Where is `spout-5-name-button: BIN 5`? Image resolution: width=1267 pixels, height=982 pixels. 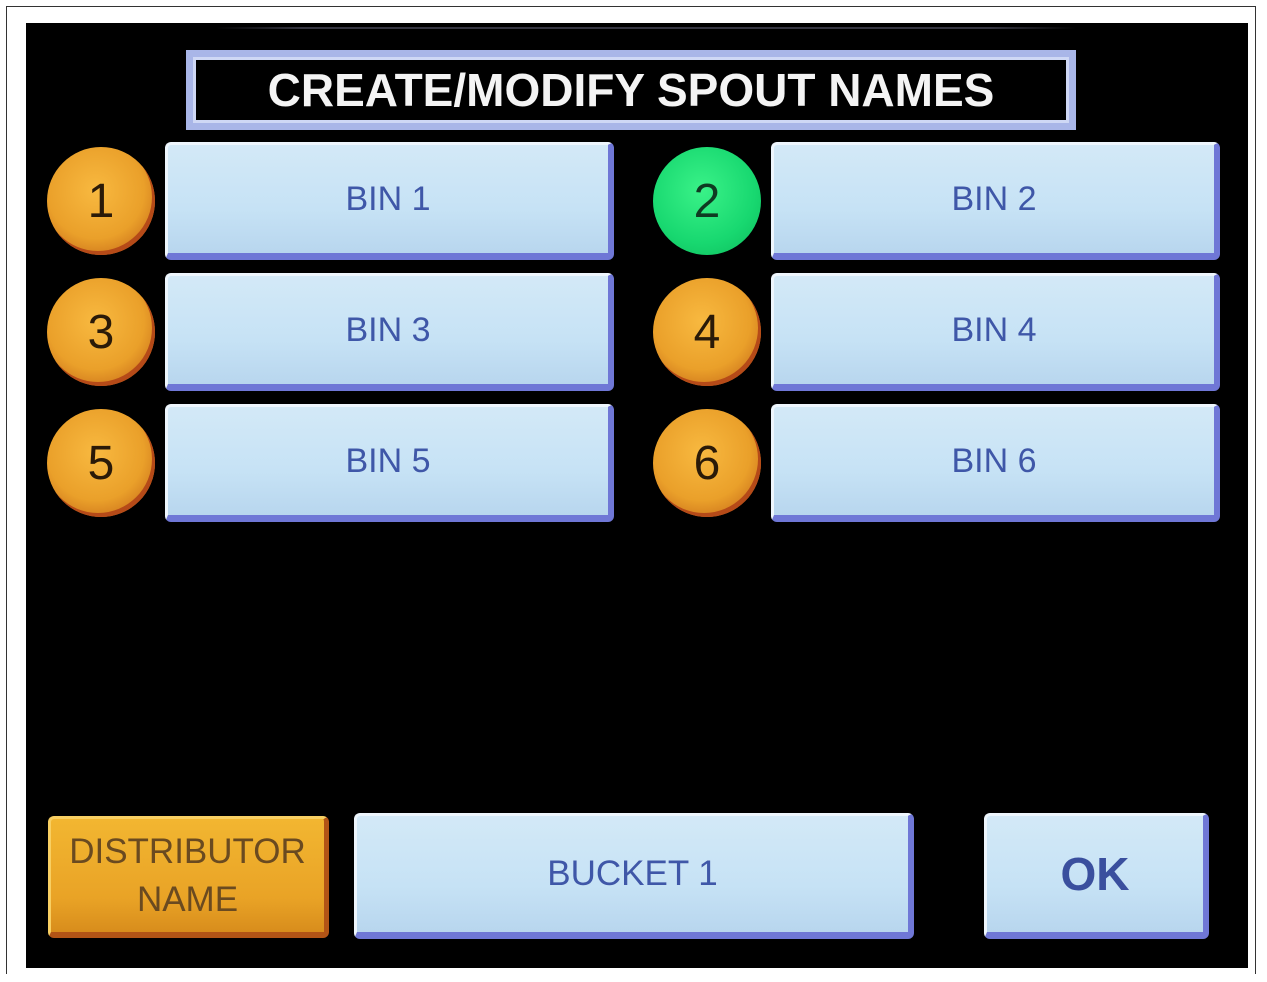 spout-5-name-button: BIN 5 is located at coordinates (389, 463).